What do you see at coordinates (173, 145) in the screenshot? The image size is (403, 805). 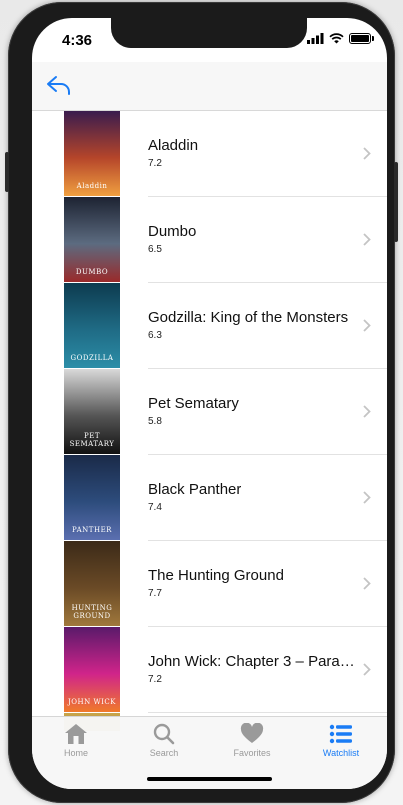 I see `movie-title: Aladdin` at bounding box center [173, 145].